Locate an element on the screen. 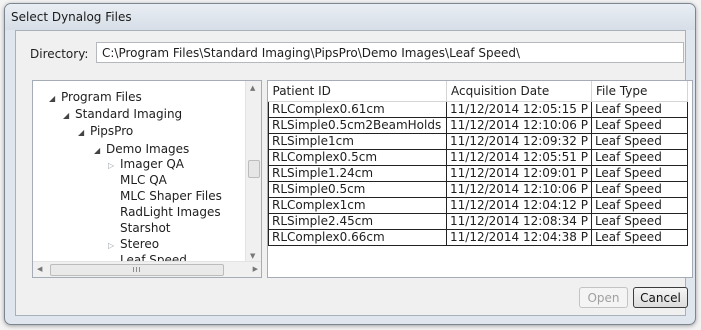 The image size is (701, 330). tree-item: ◢ Program Files is located at coordinates (95, 97).